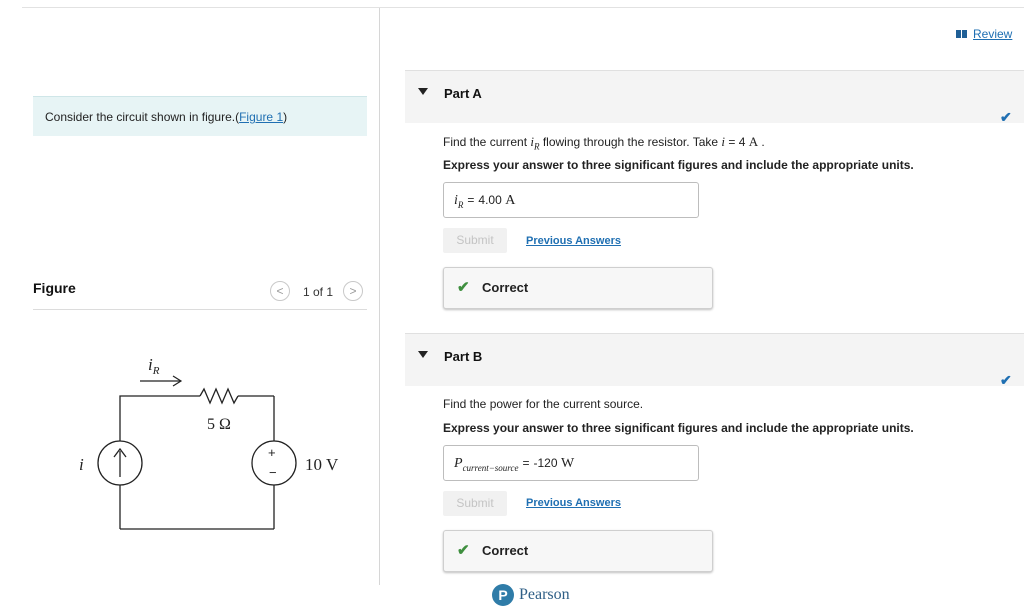 The height and width of the screenshot is (606, 1024). Describe the element at coordinates (505, 550) in the screenshot. I see `part-b-feedback-text: Correct` at that location.